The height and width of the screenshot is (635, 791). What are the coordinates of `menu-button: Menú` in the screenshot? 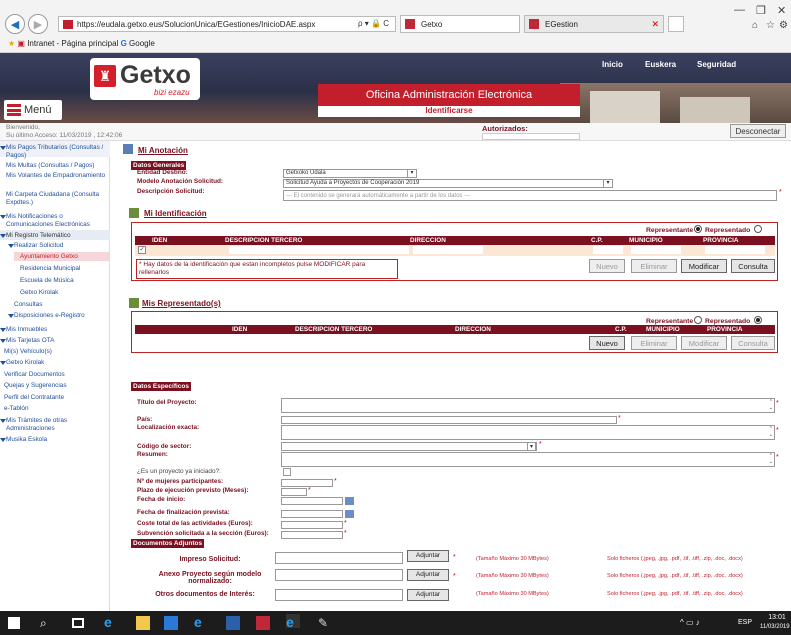 It's located at (33, 110).